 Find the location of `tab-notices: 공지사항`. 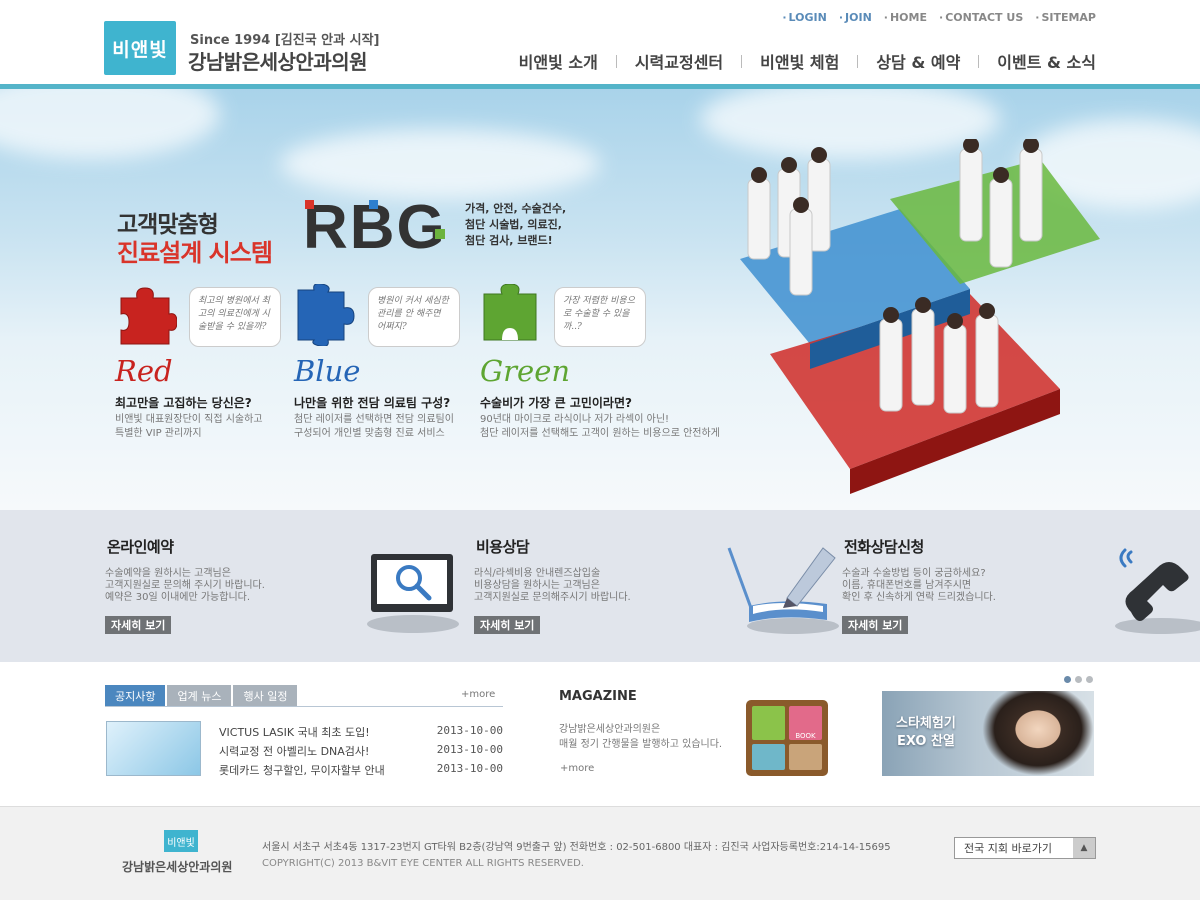

tab-notices: 공지사항 is located at coordinates (135, 696).